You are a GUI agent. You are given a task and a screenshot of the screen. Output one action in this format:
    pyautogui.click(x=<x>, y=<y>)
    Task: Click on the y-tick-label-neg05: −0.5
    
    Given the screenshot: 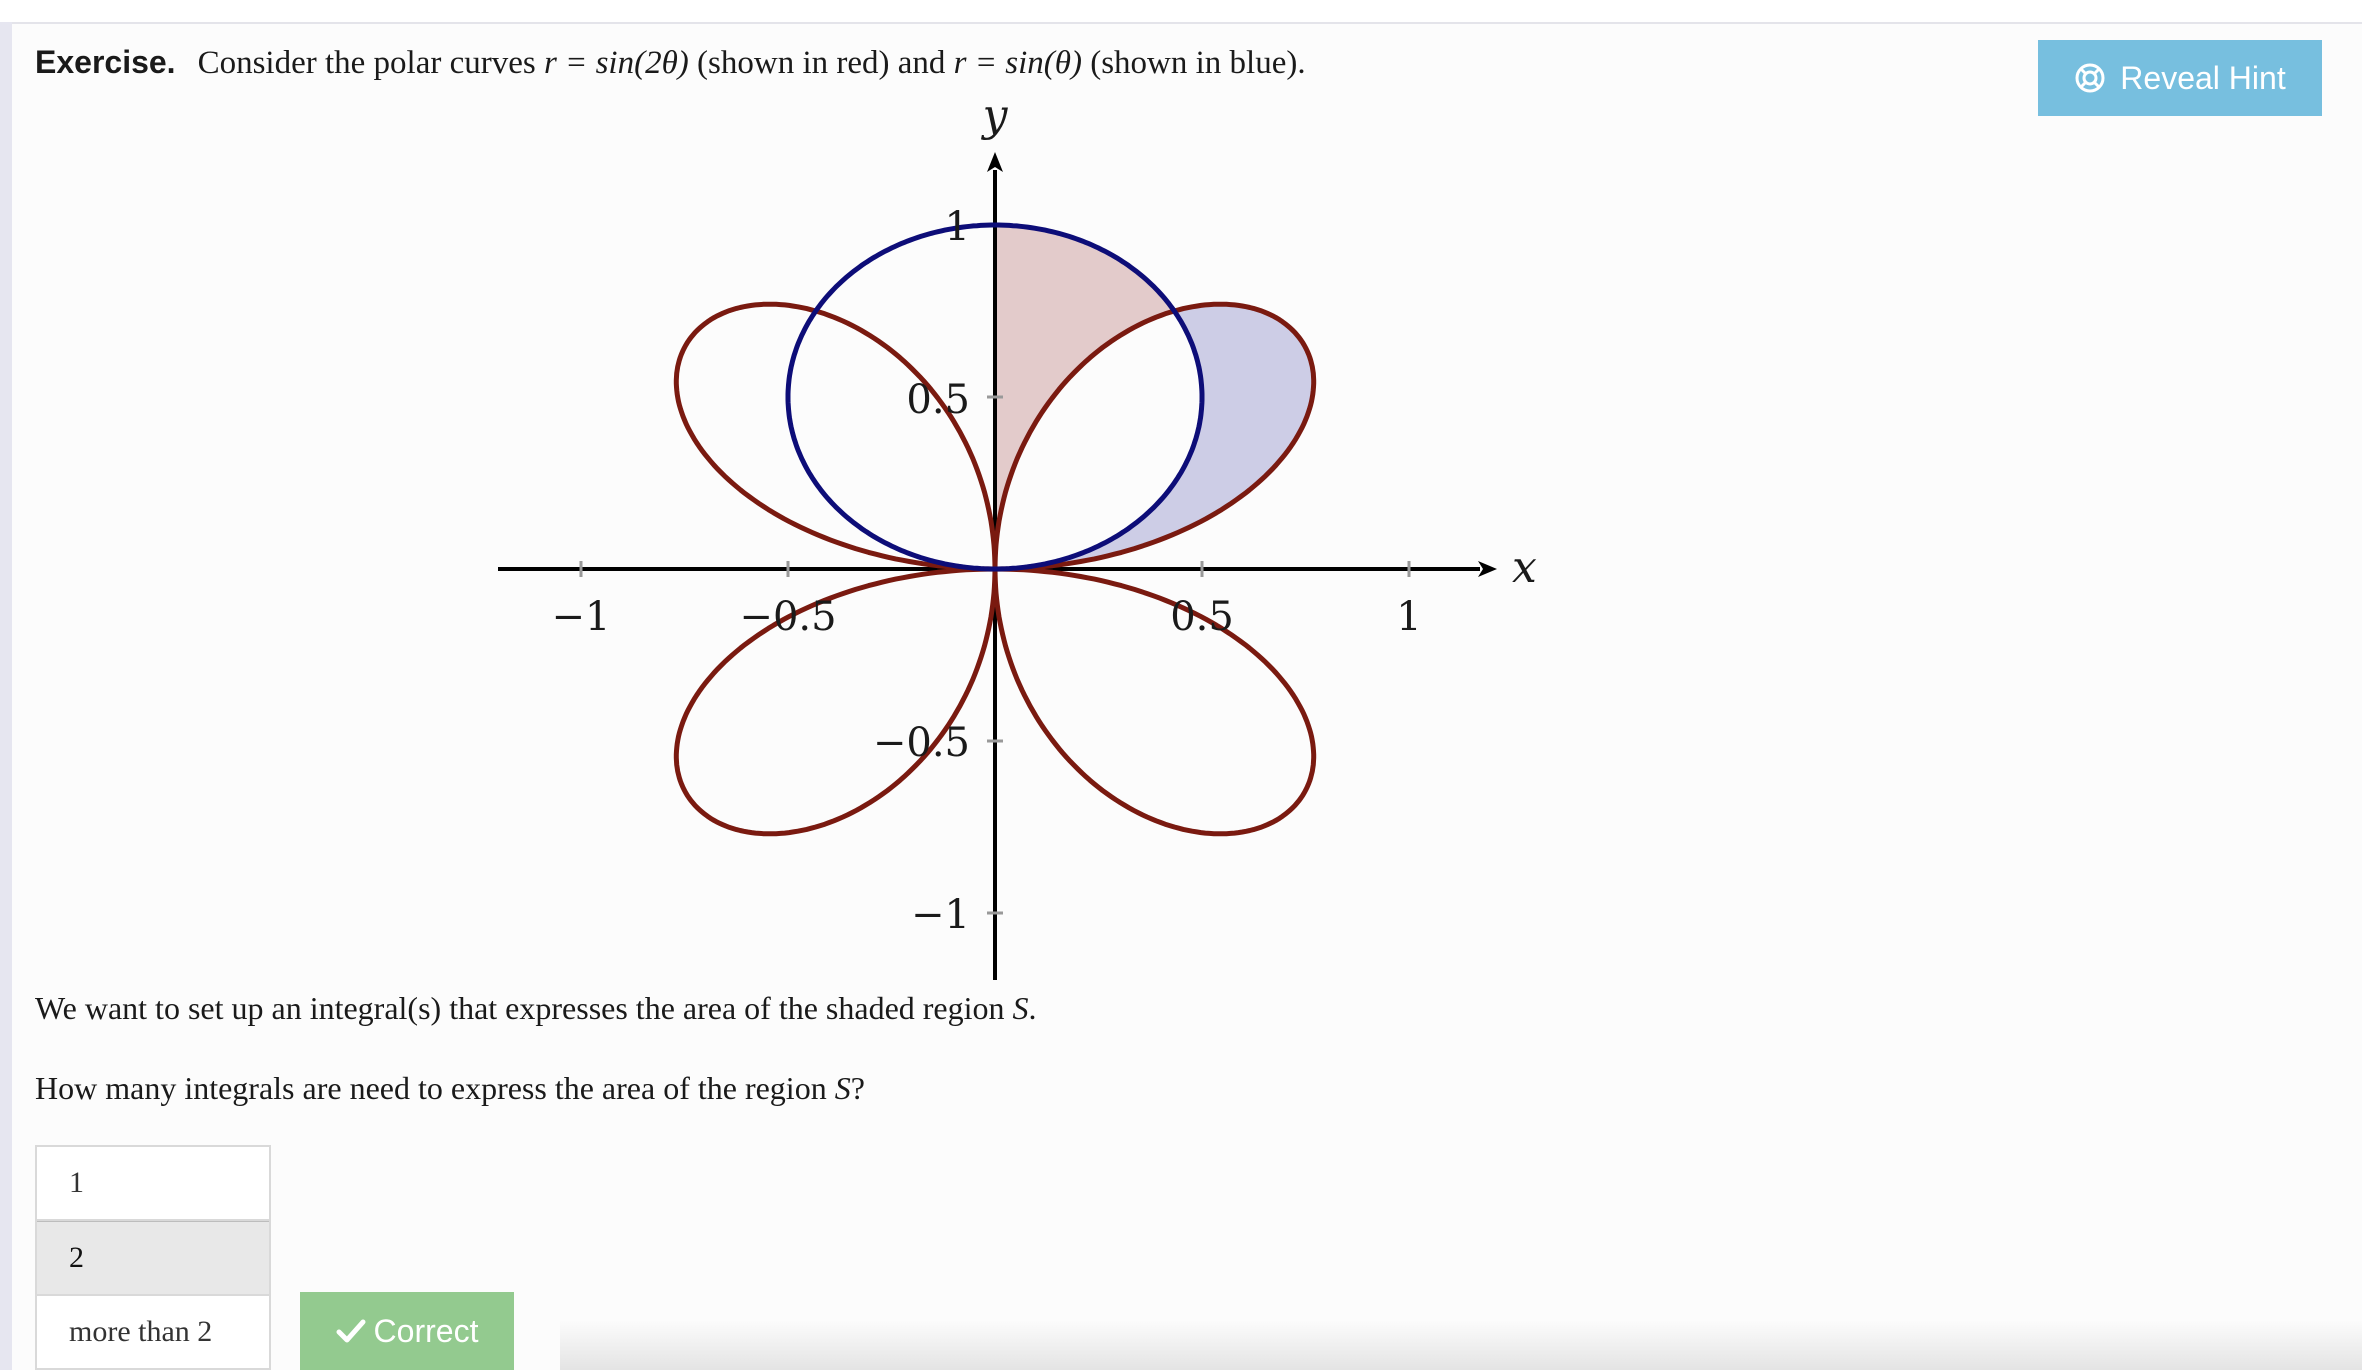 What is the action you would take?
    pyautogui.click(x=921, y=743)
    